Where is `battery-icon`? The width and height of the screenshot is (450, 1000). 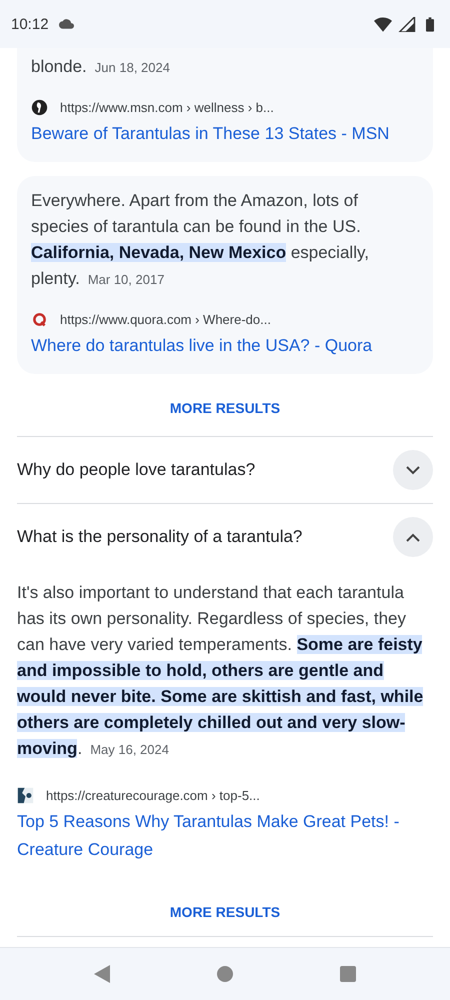 battery-icon is located at coordinates (430, 24).